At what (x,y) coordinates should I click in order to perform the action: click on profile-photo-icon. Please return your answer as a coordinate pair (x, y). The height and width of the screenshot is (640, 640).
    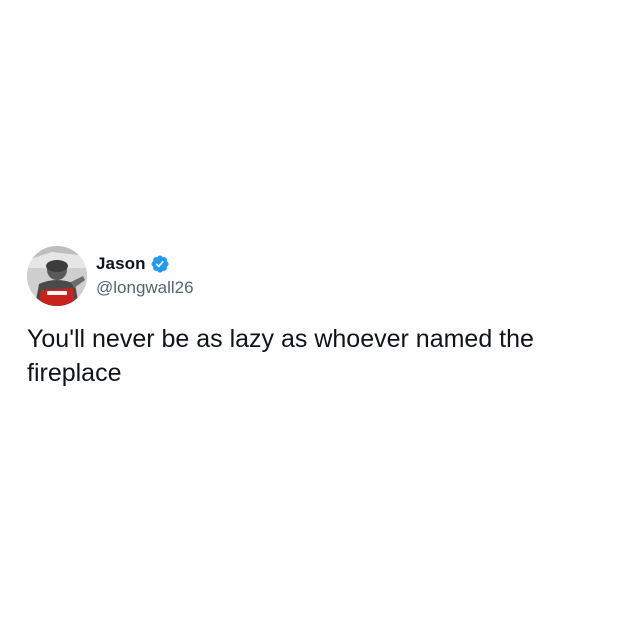
    Looking at the image, I should click on (57, 276).